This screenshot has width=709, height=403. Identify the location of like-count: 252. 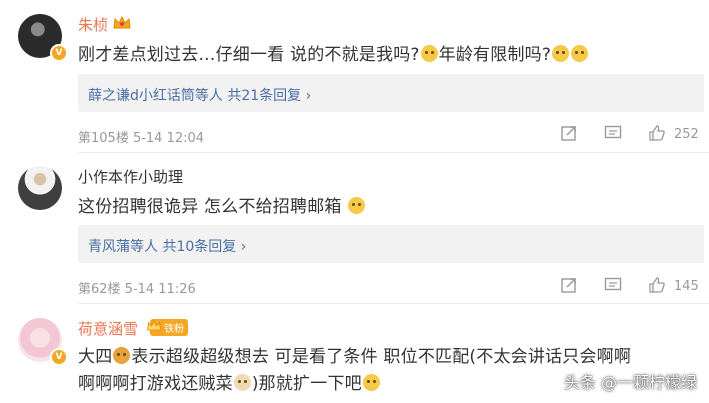
(686, 134).